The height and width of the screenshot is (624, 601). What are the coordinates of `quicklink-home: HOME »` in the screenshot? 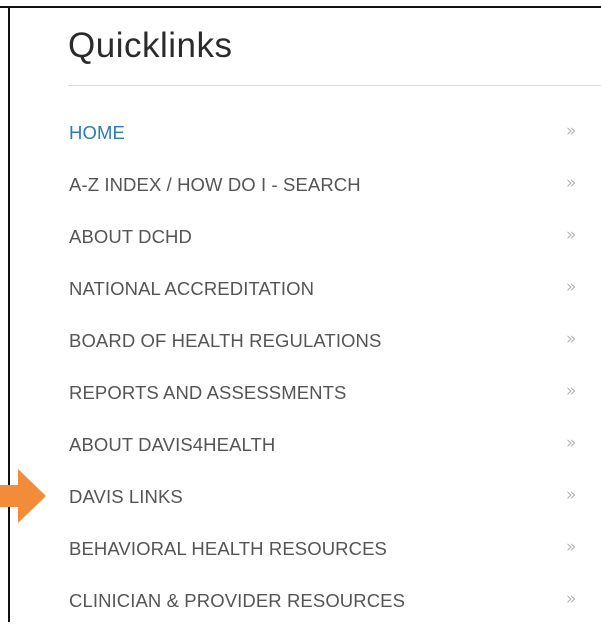 It's located at (305, 130).